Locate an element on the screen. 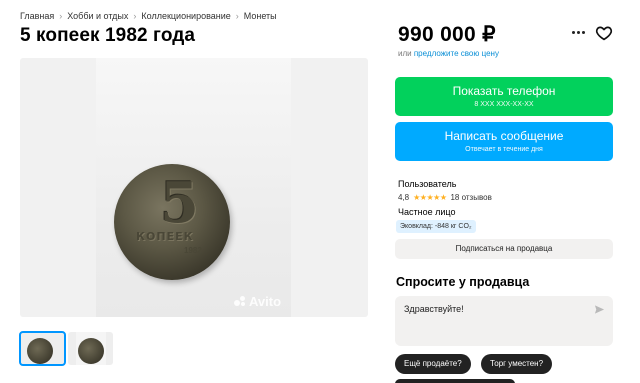 The width and height of the screenshot is (640, 383). ask-message-text: Здравствуйте! is located at coordinates (434, 309).